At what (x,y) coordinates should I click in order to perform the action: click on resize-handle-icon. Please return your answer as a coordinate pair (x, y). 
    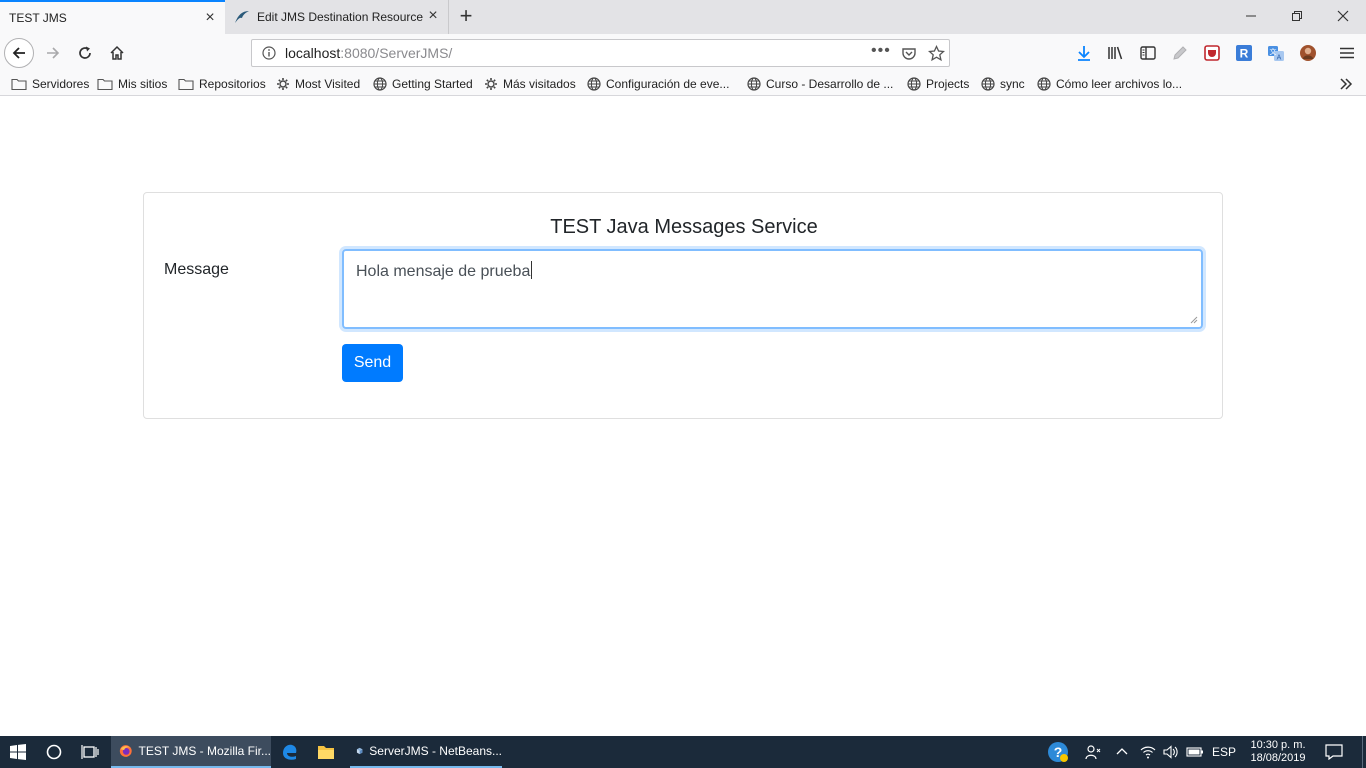
    Looking at the image, I should click on (1194, 320).